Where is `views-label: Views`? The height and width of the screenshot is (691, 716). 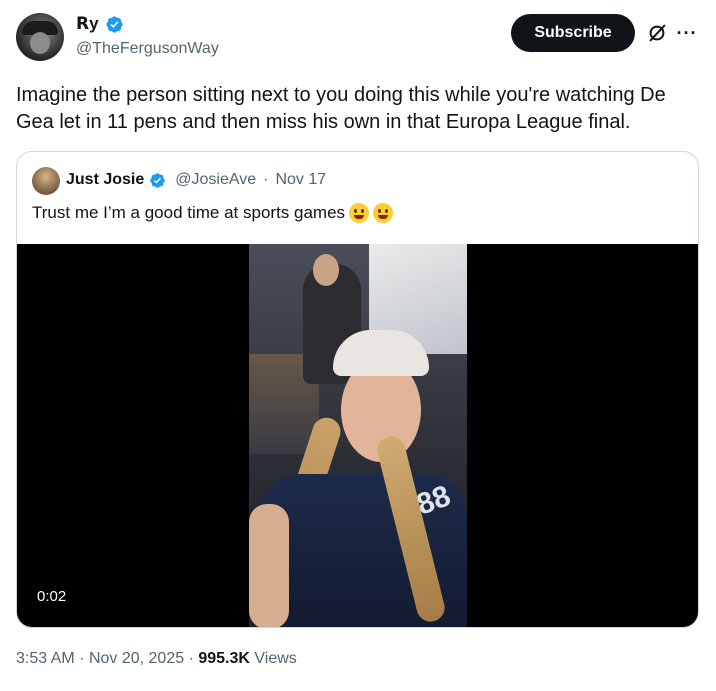 views-label: Views is located at coordinates (275, 658).